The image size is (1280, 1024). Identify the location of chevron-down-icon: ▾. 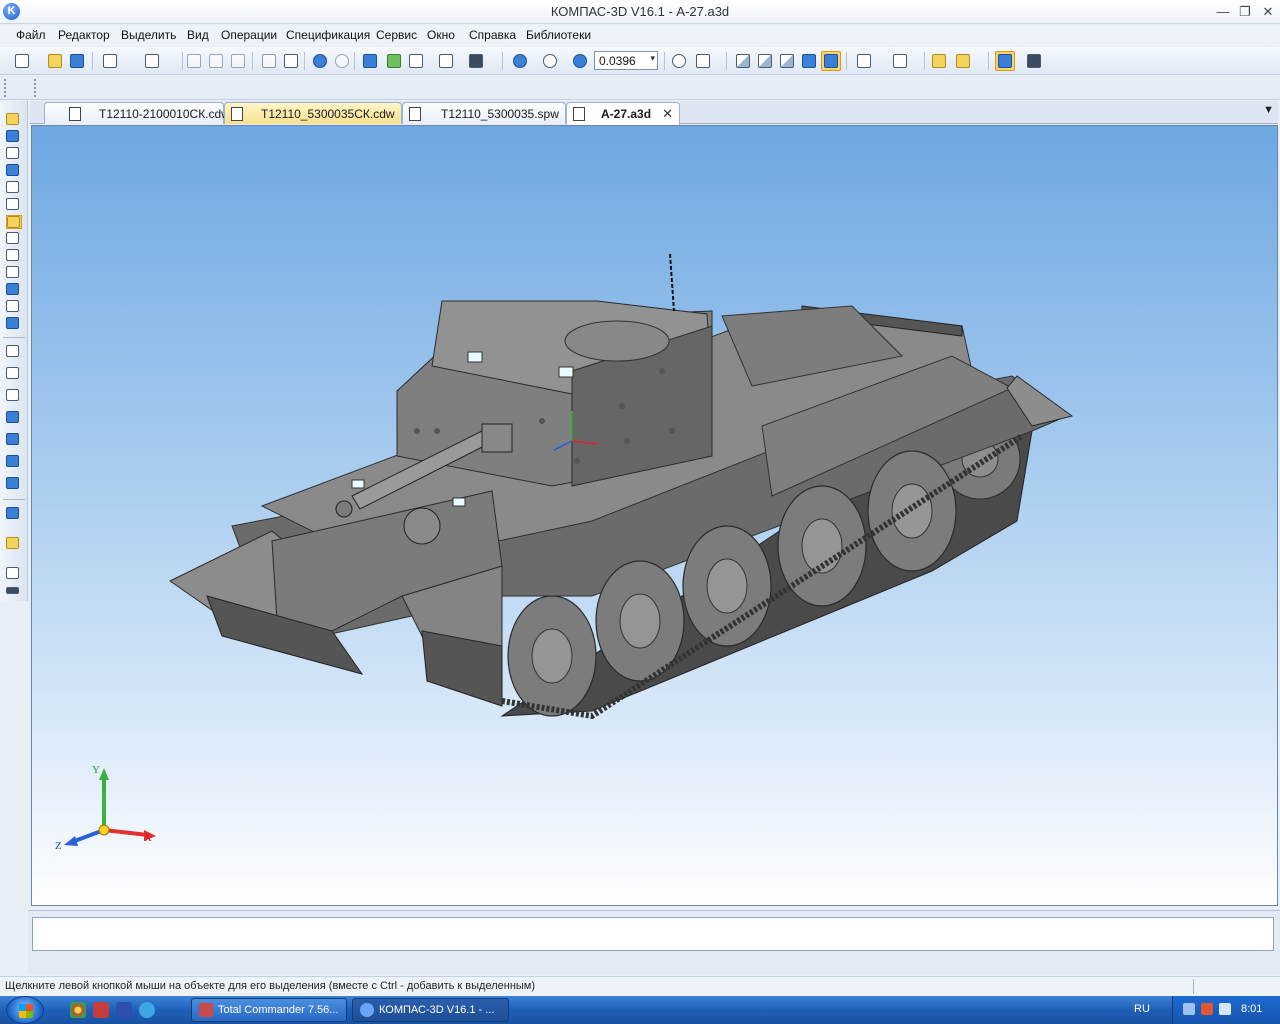
(652, 58).